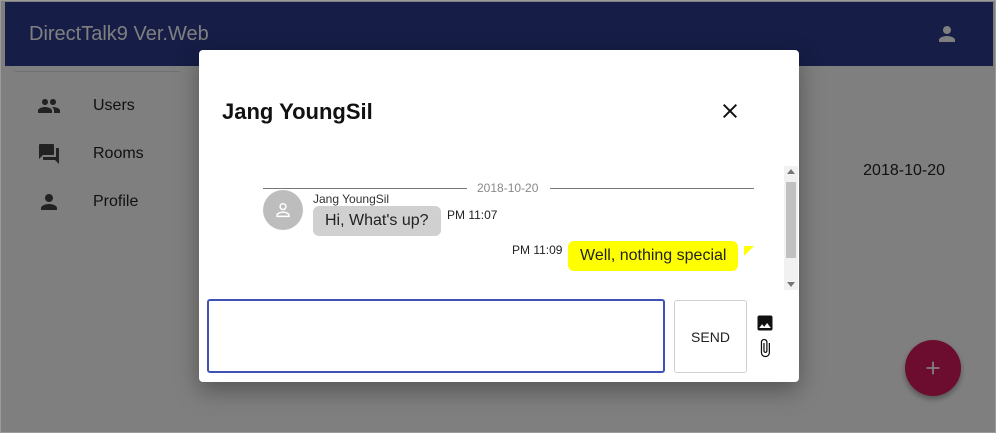 The width and height of the screenshot is (996, 433). I want to click on scroll-down-arrow, so click(791, 284).